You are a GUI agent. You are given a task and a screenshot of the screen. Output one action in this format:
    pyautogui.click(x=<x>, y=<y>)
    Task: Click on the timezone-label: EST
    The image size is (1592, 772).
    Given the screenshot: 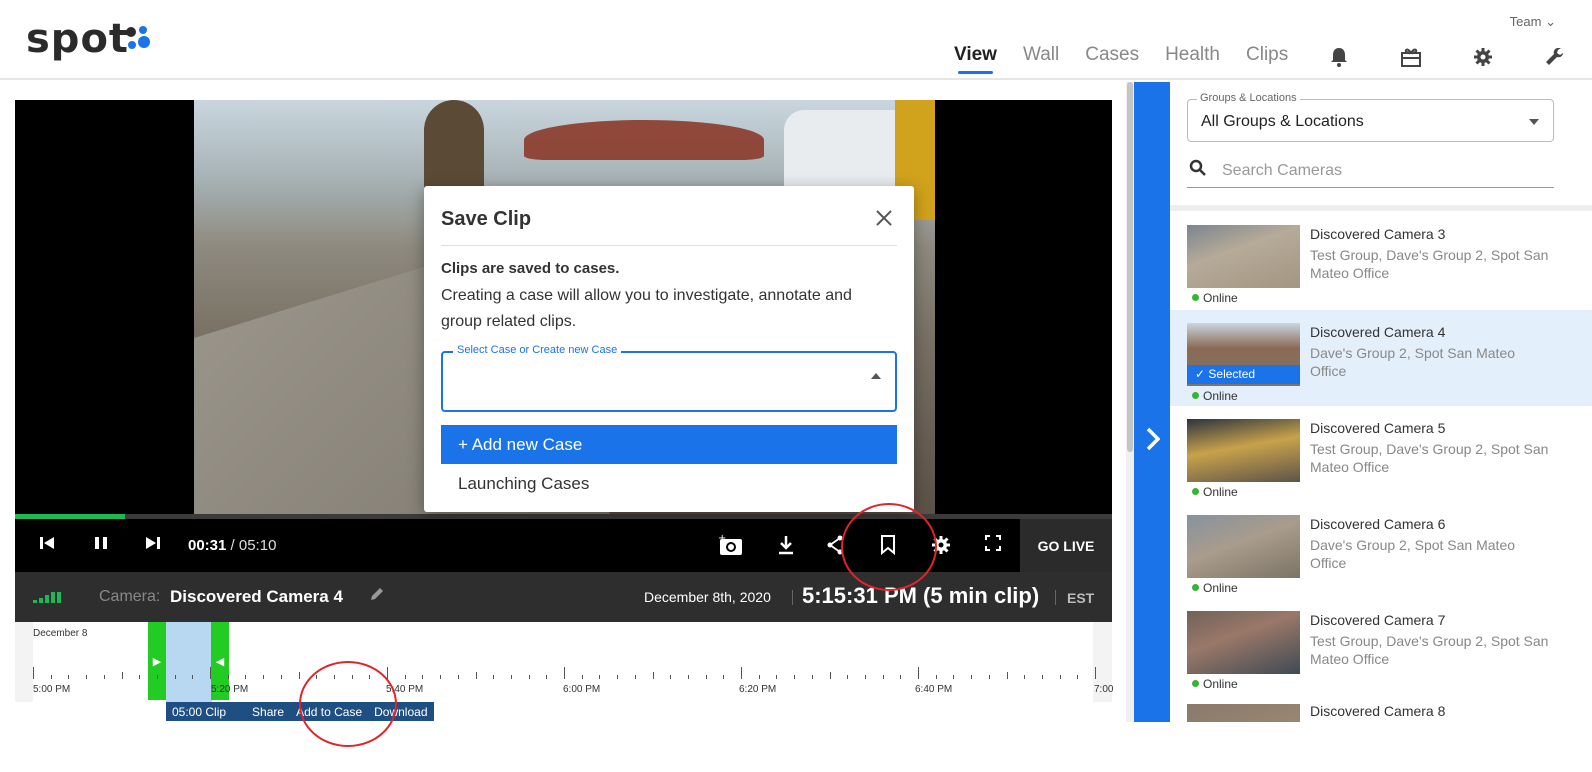 What is the action you would take?
    pyautogui.click(x=1081, y=598)
    